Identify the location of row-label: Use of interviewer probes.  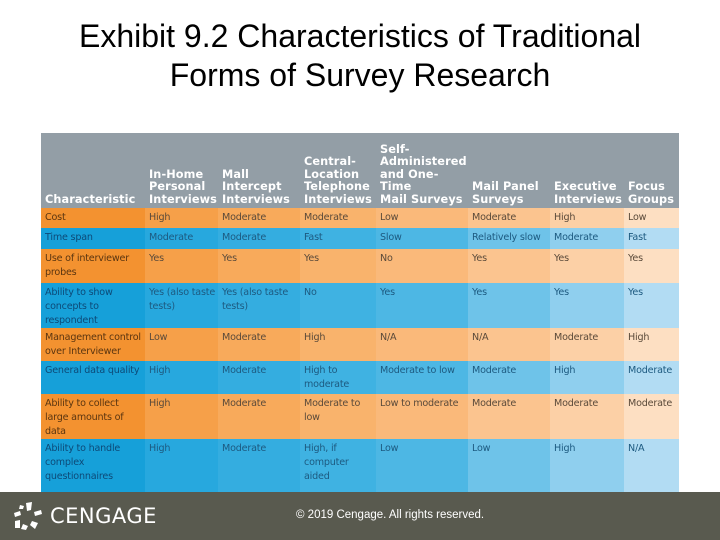
(93, 266).